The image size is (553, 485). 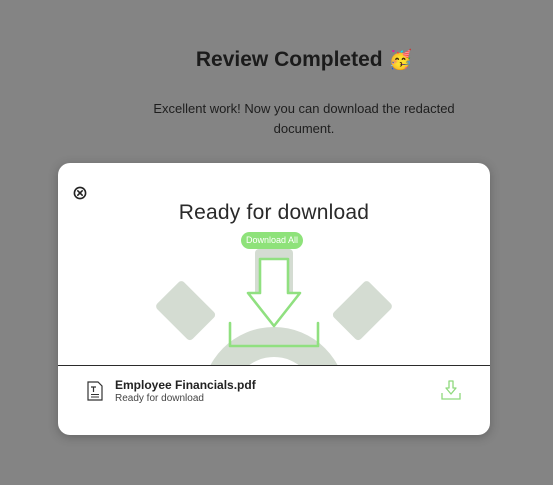 What do you see at coordinates (289, 59) in the screenshot?
I see `page-title-text: Review Completed` at bounding box center [289, 59].